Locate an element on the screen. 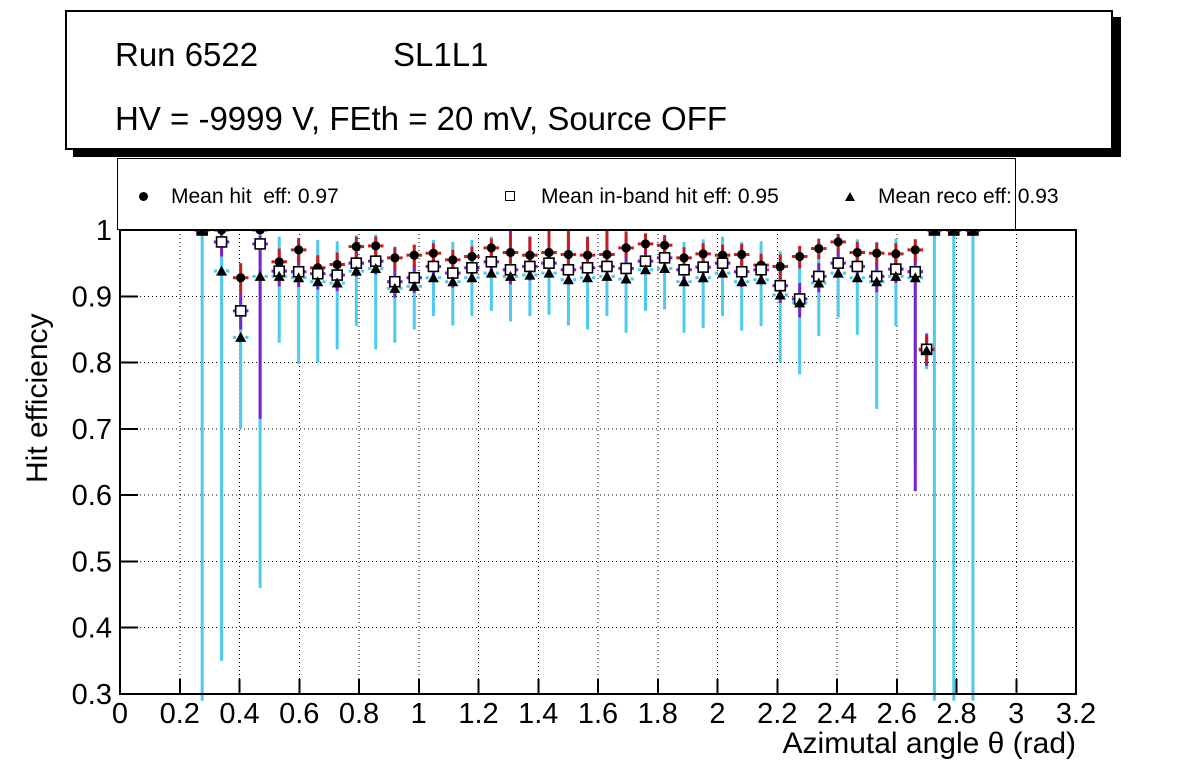  x-tick-label: 1.8 is located at coordinates (658, 714).